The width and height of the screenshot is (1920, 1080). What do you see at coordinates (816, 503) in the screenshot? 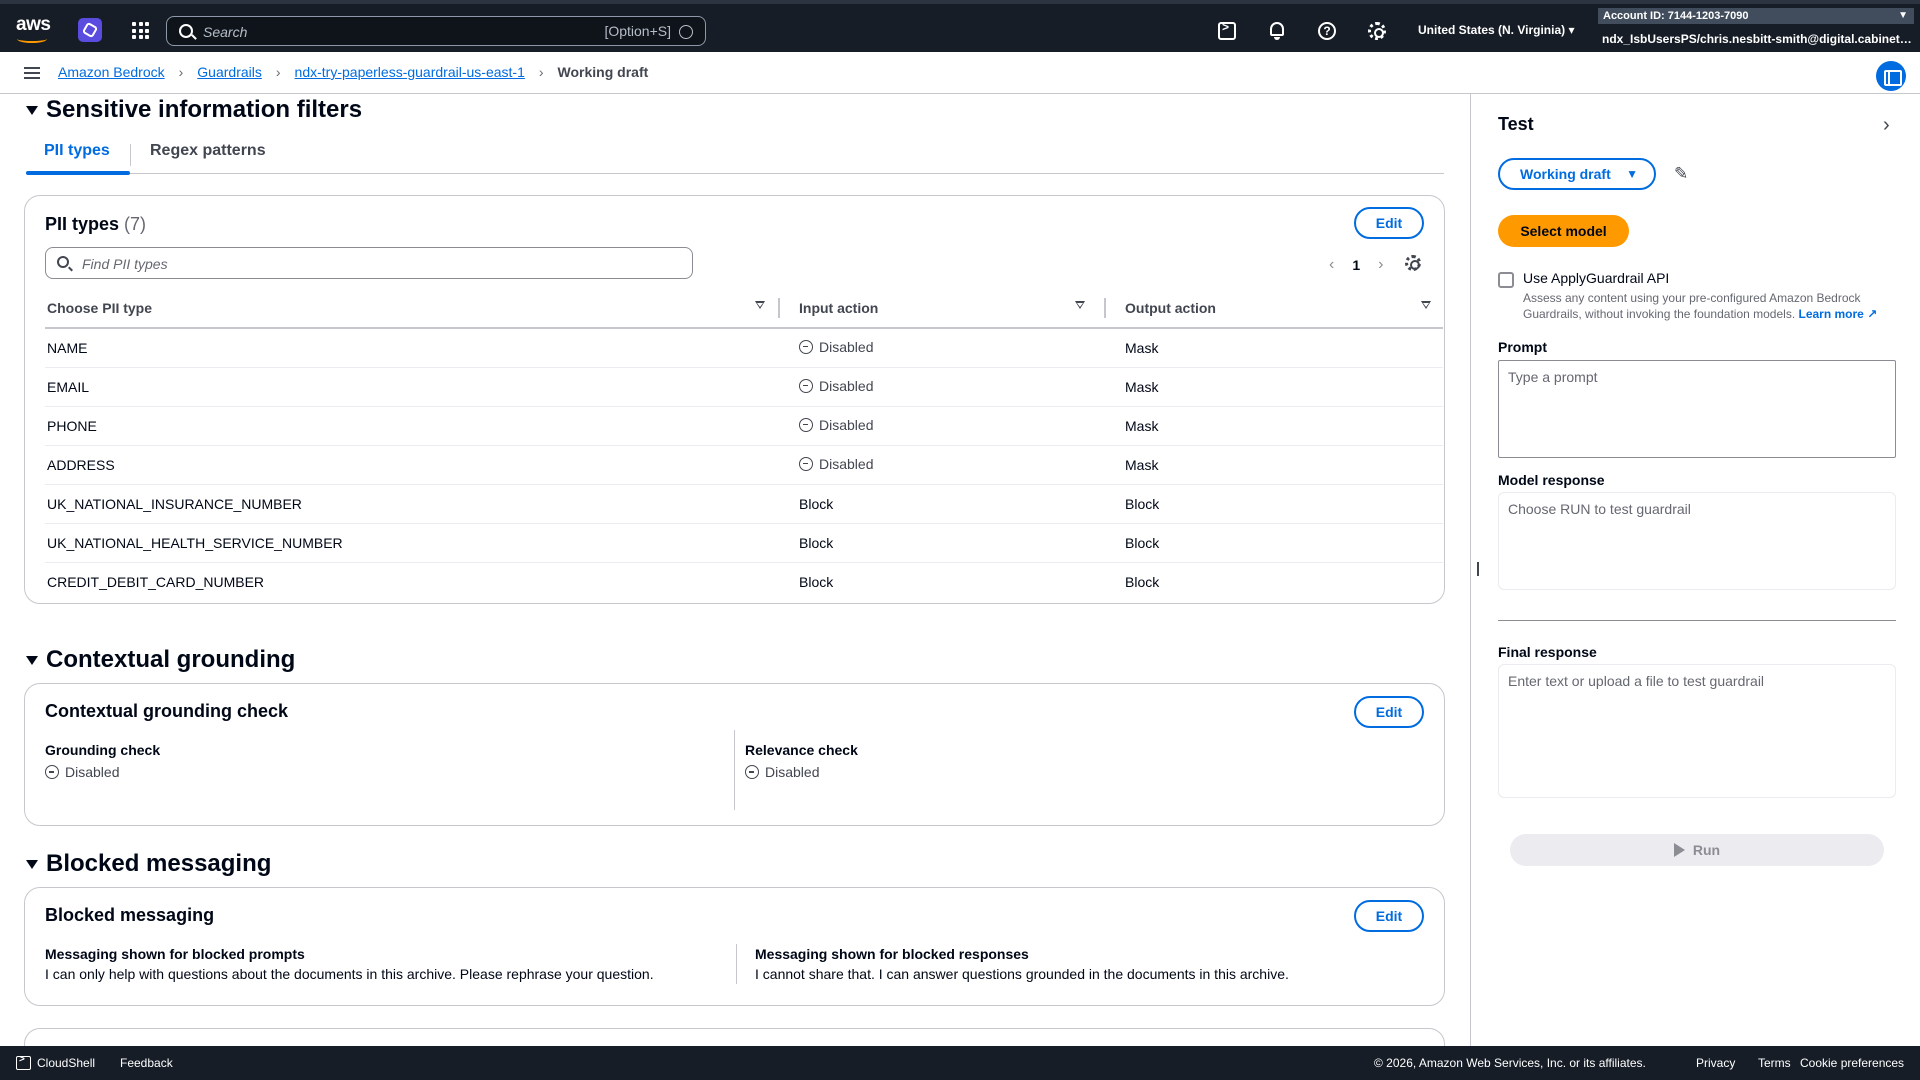
I see `input-action-text: Block` at bounding box center [816, 503].